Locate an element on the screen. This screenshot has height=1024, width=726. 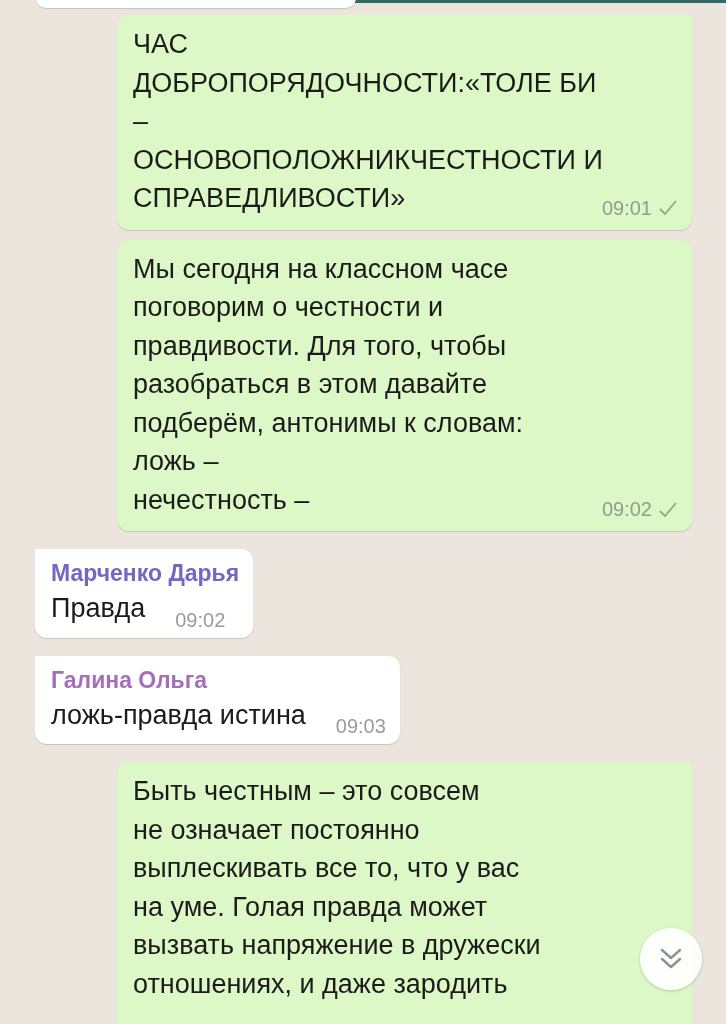
message-text: Быть честным – это совсем не означает постоянно выплескивать все то, что у вас на уме. Голая правда может вызвать напряжение в дружески отношениях, и даже зародить is located at coordinates (337, 888).